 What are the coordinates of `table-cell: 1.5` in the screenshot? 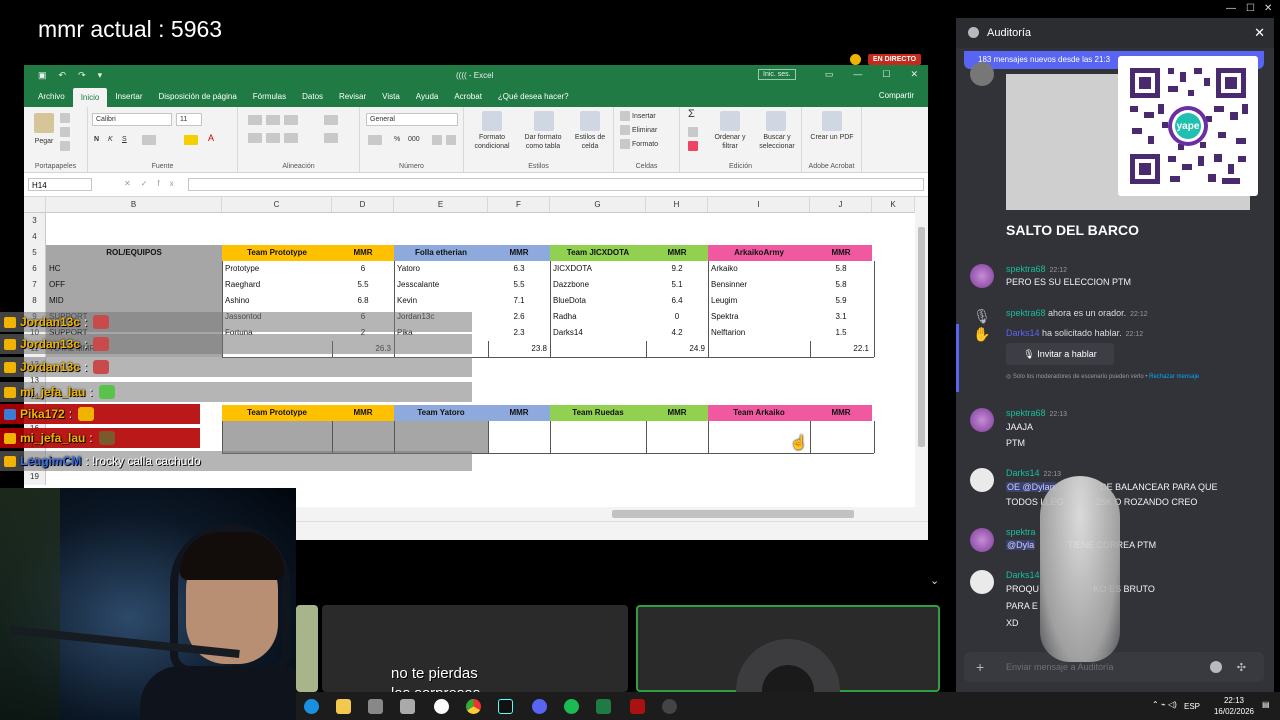 It's located at (841, 333).